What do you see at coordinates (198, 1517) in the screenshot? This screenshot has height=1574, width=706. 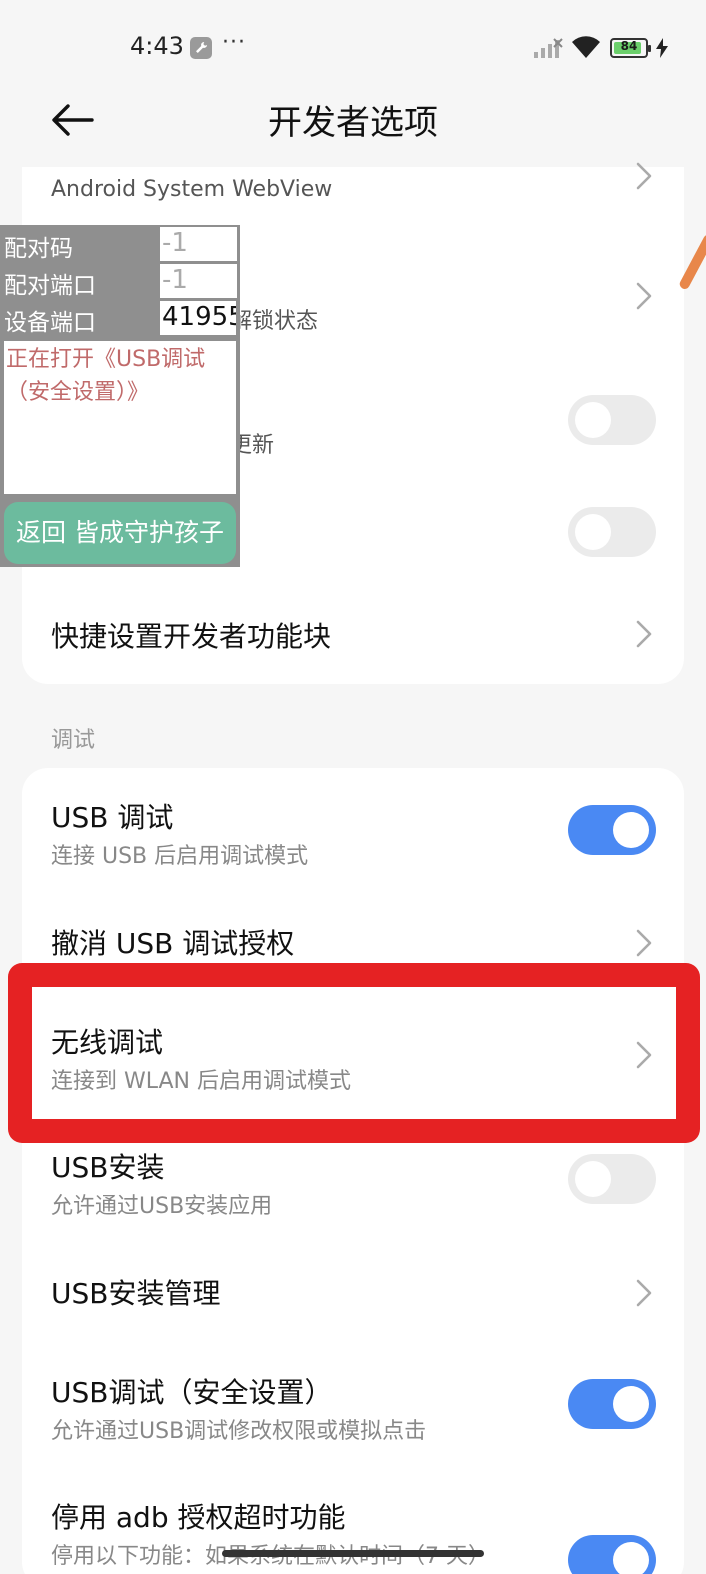 I see `adb-timeout-title: 停用 adb 授权超时功能` at bounding box center [198, 1517].